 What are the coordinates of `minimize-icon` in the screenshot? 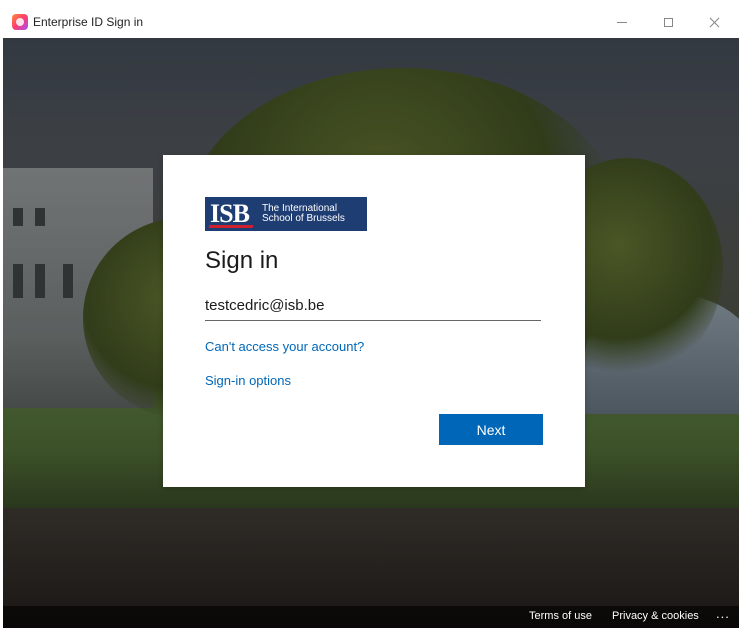 It's located at (622, 22).